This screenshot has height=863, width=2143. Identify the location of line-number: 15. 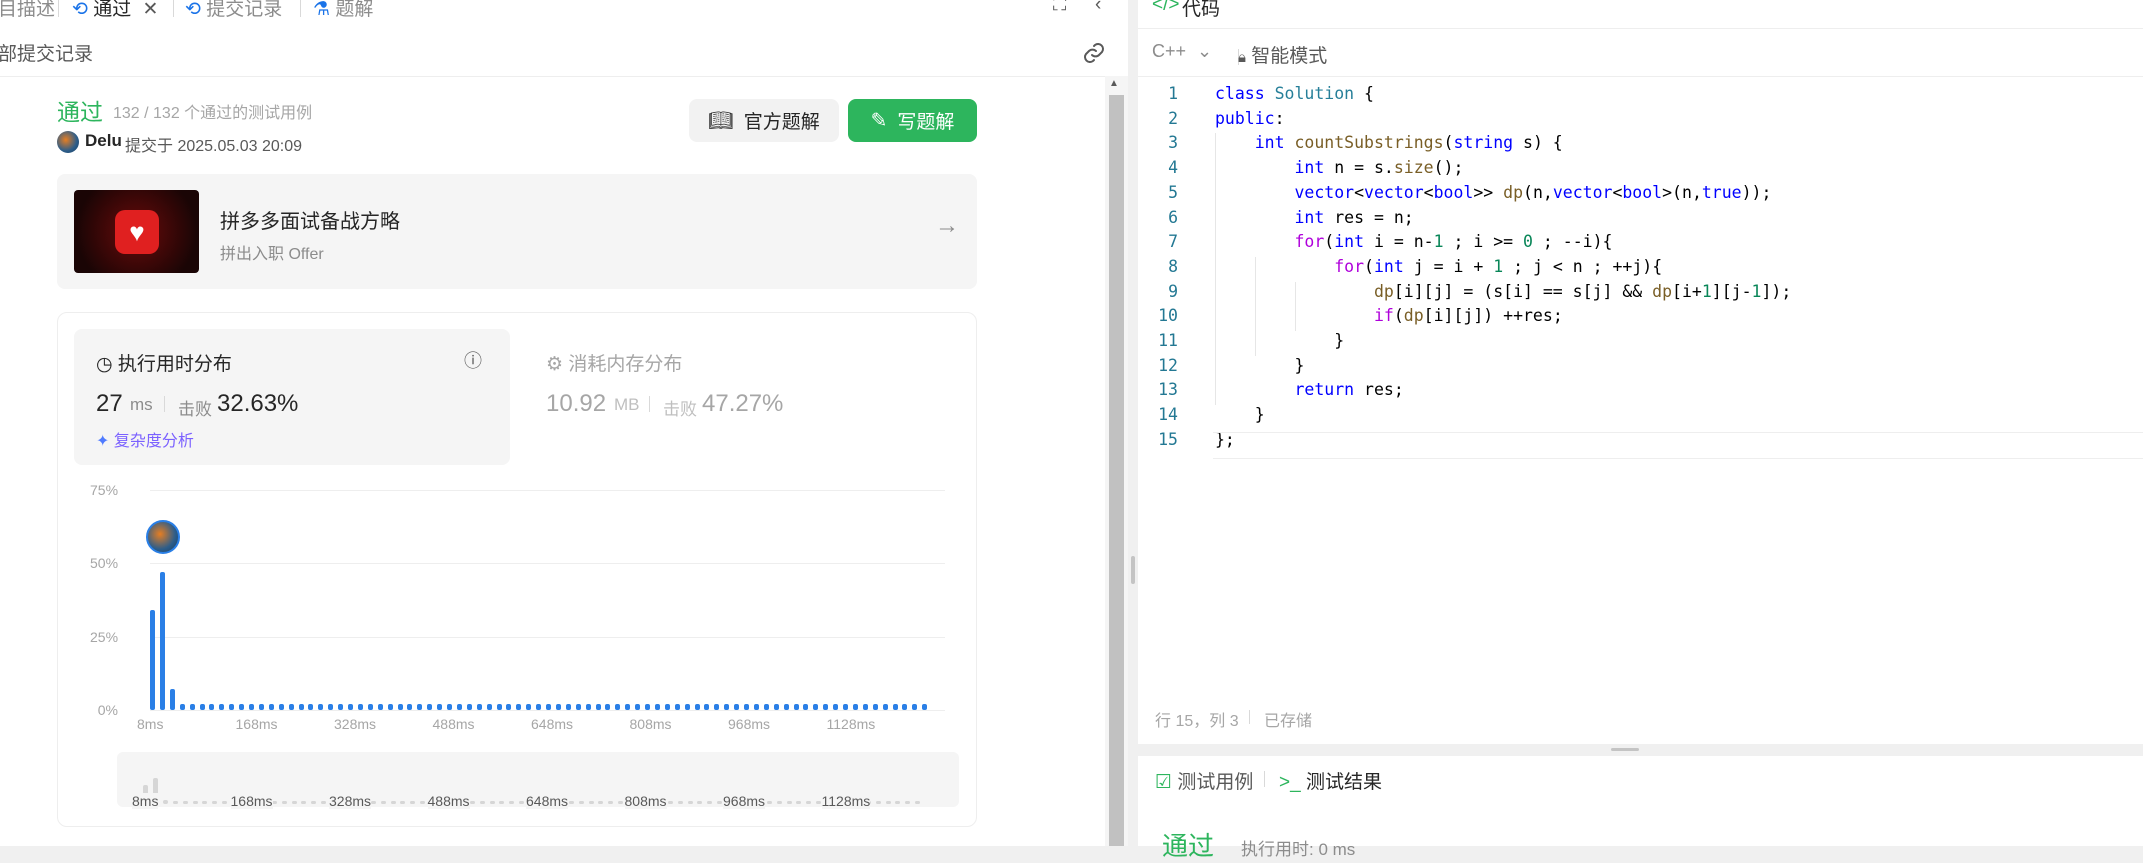
(1168, 439).